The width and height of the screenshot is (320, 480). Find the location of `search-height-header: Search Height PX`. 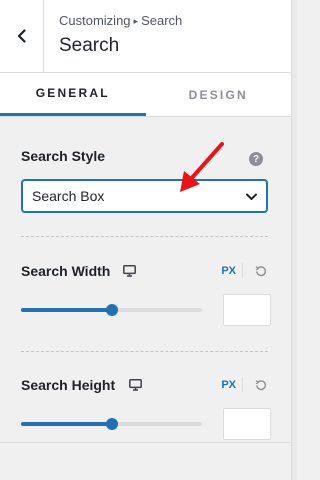

search-height-header: Search Height PX is located at coordinates (146, 387).